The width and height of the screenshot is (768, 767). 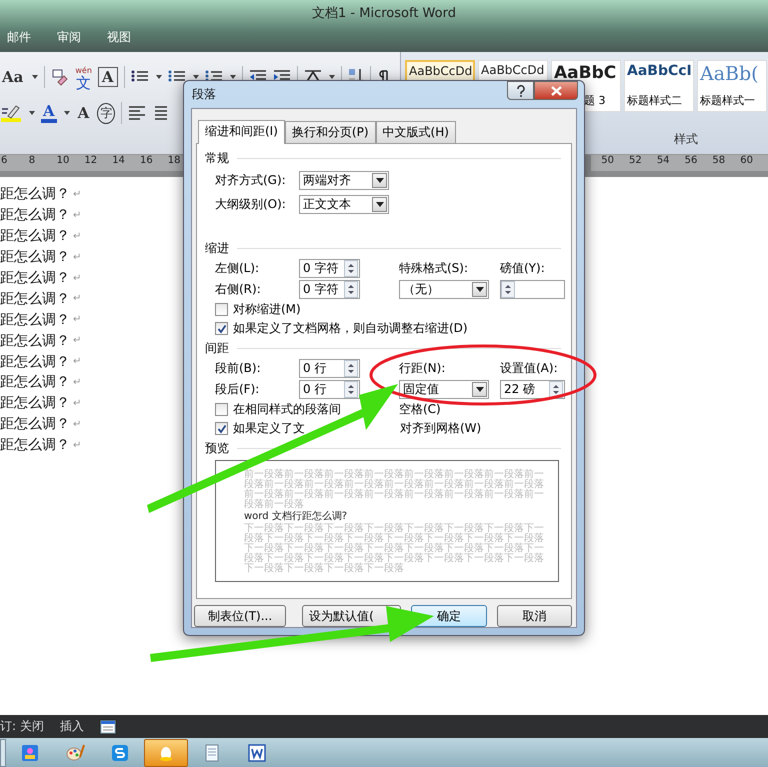 I want to click on outline-level-dropdown: 正文文本, so click(x=344, y=204).